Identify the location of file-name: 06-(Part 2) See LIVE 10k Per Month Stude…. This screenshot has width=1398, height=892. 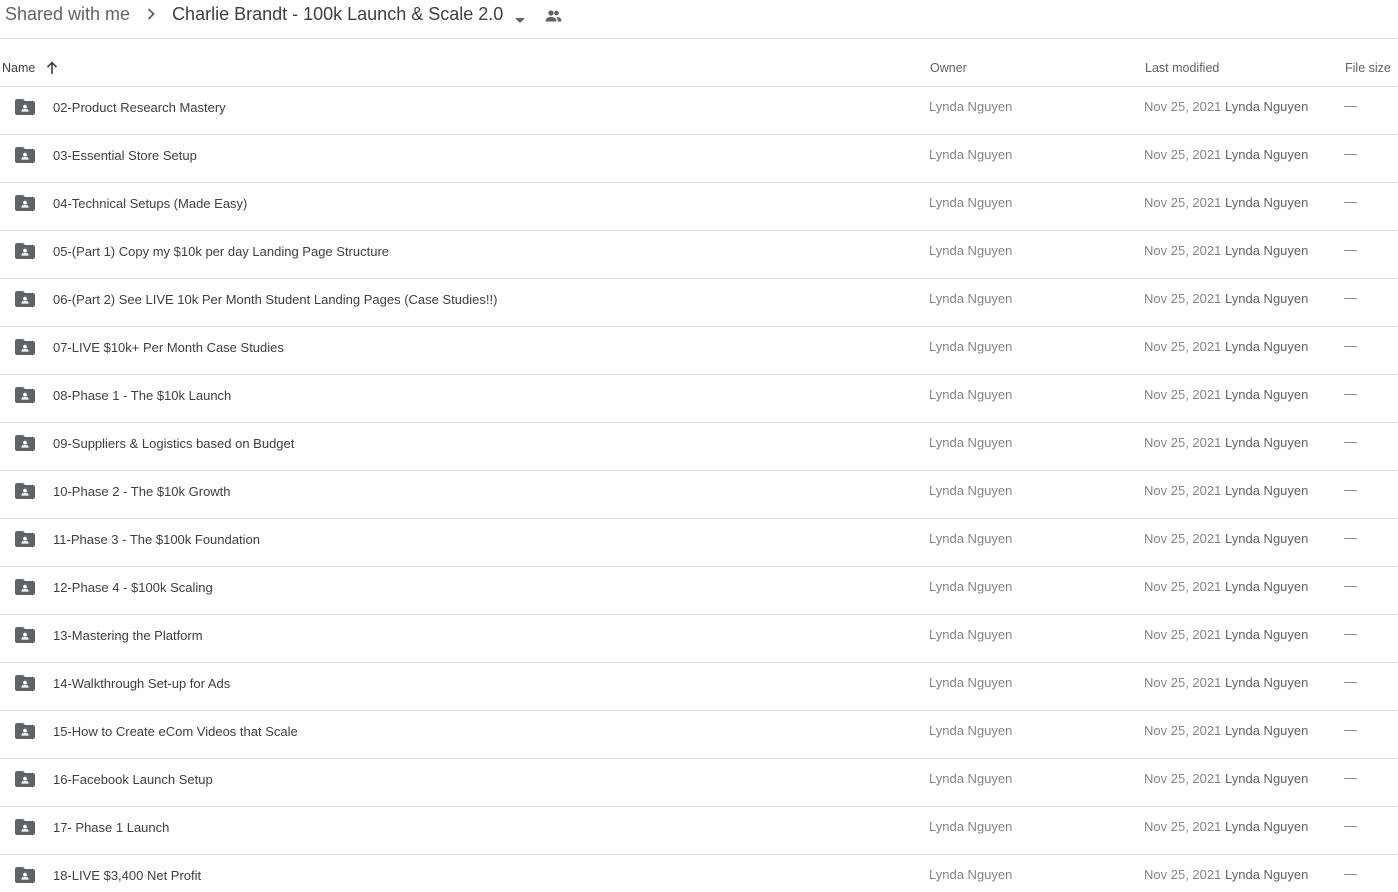
(275, 299).